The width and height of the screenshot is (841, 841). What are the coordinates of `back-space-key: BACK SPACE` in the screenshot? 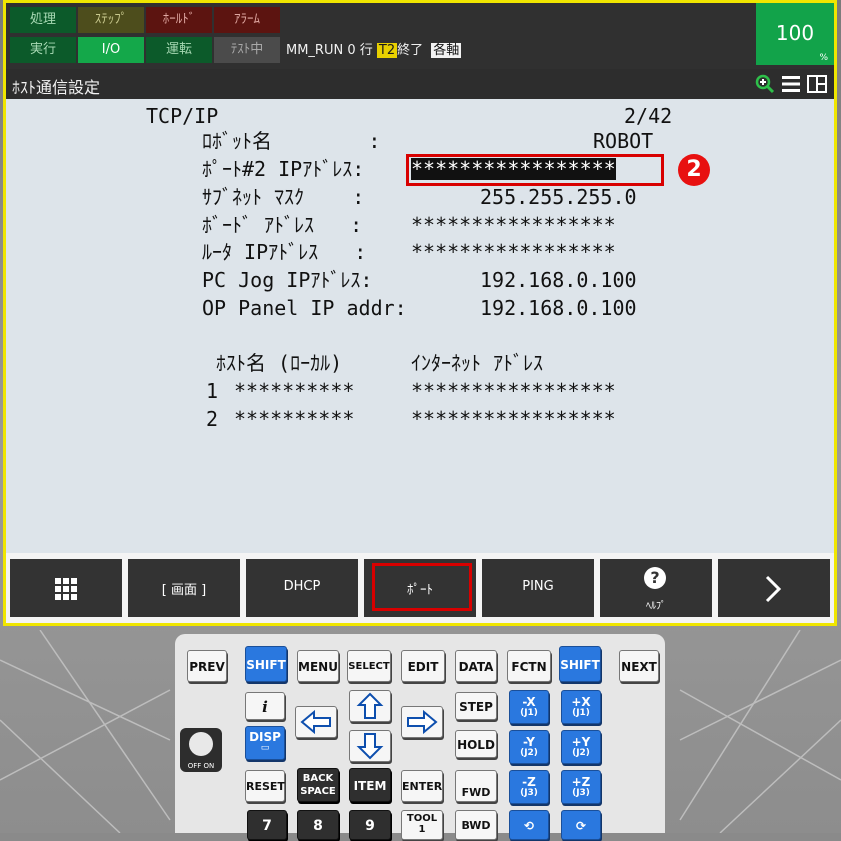 It's located at (318, 785).